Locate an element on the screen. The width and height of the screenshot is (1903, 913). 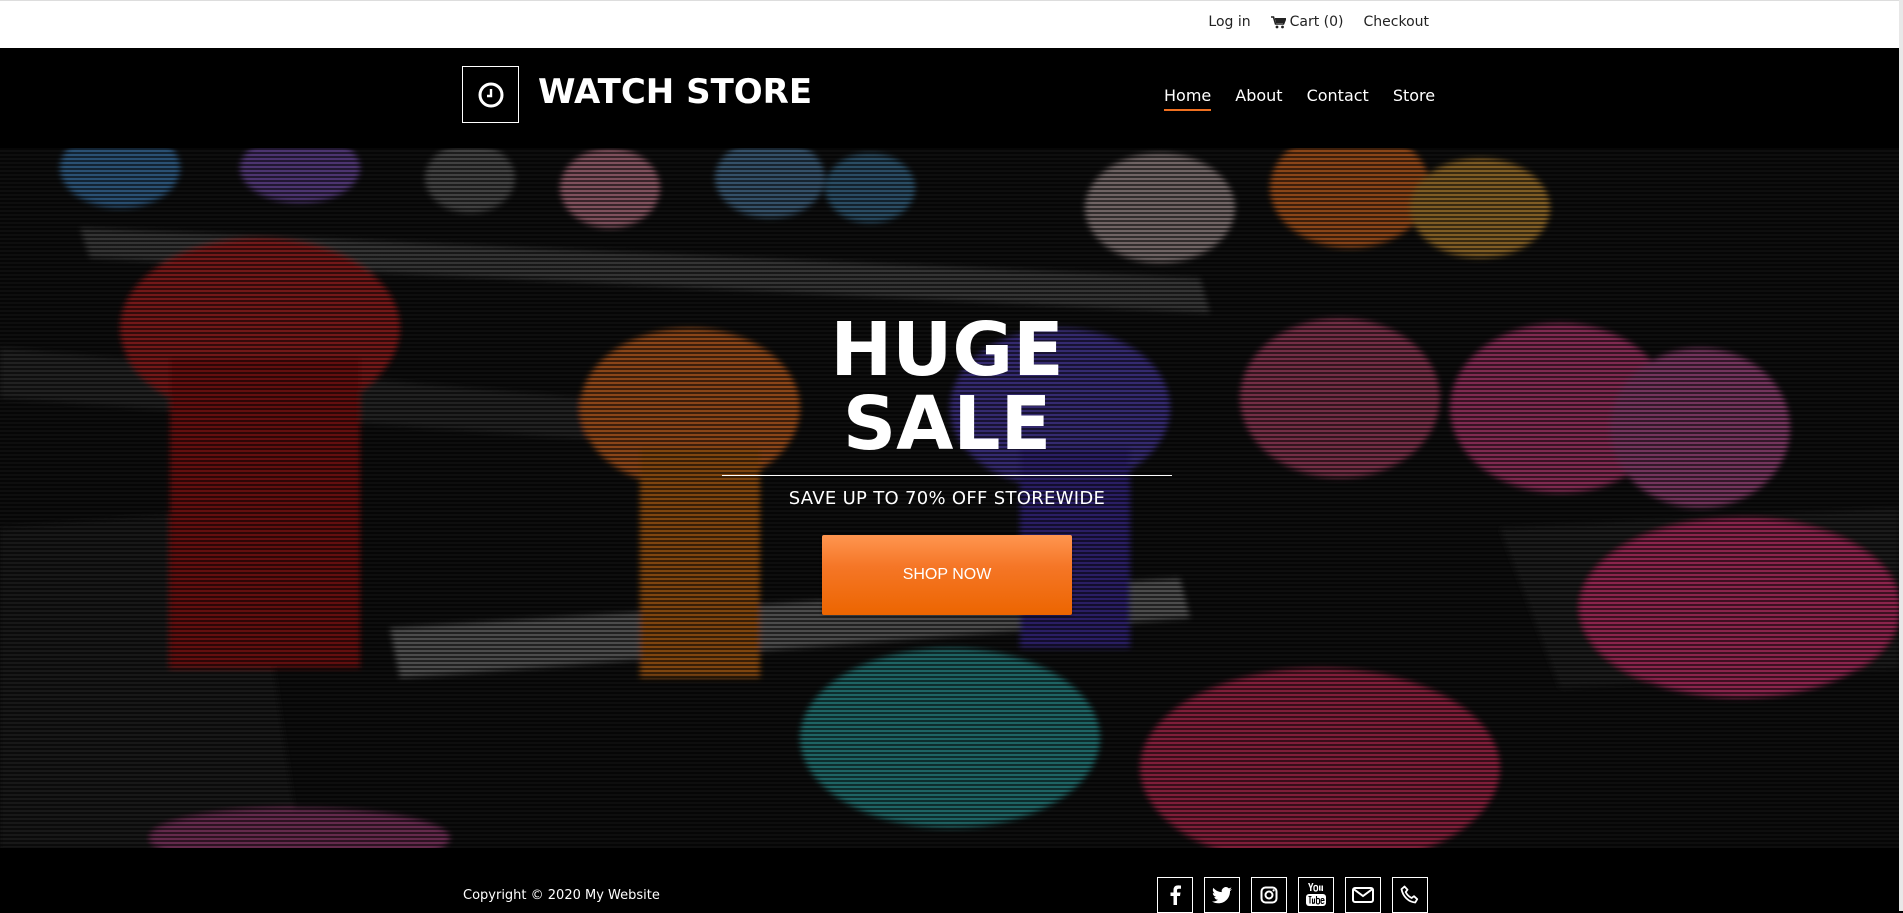
clock-icon is located at coordinates (490, 94).